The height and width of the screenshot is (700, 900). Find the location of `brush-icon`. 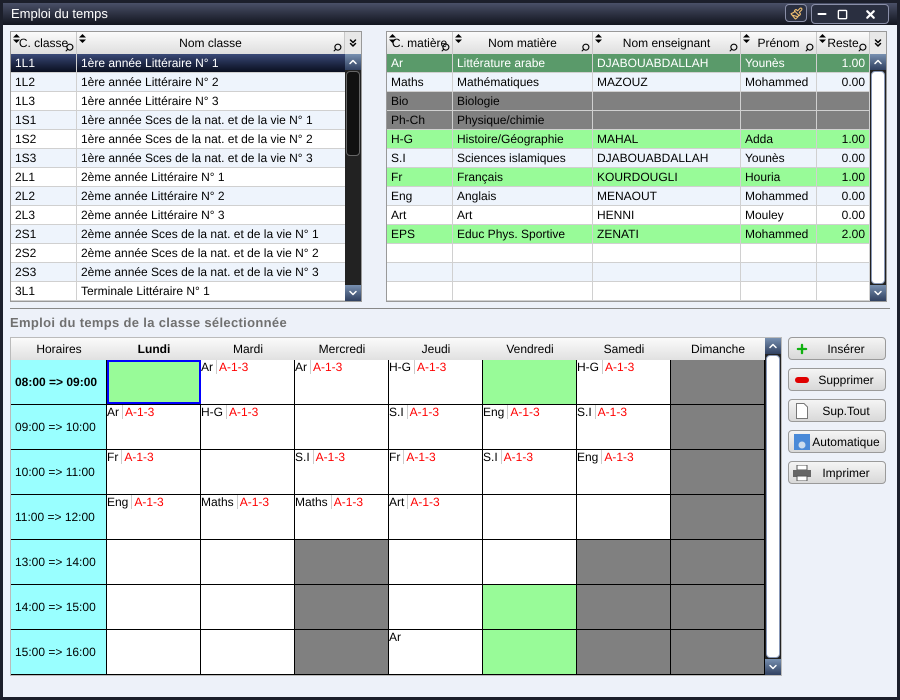

brush-icon is located at coordinates (796, 13).